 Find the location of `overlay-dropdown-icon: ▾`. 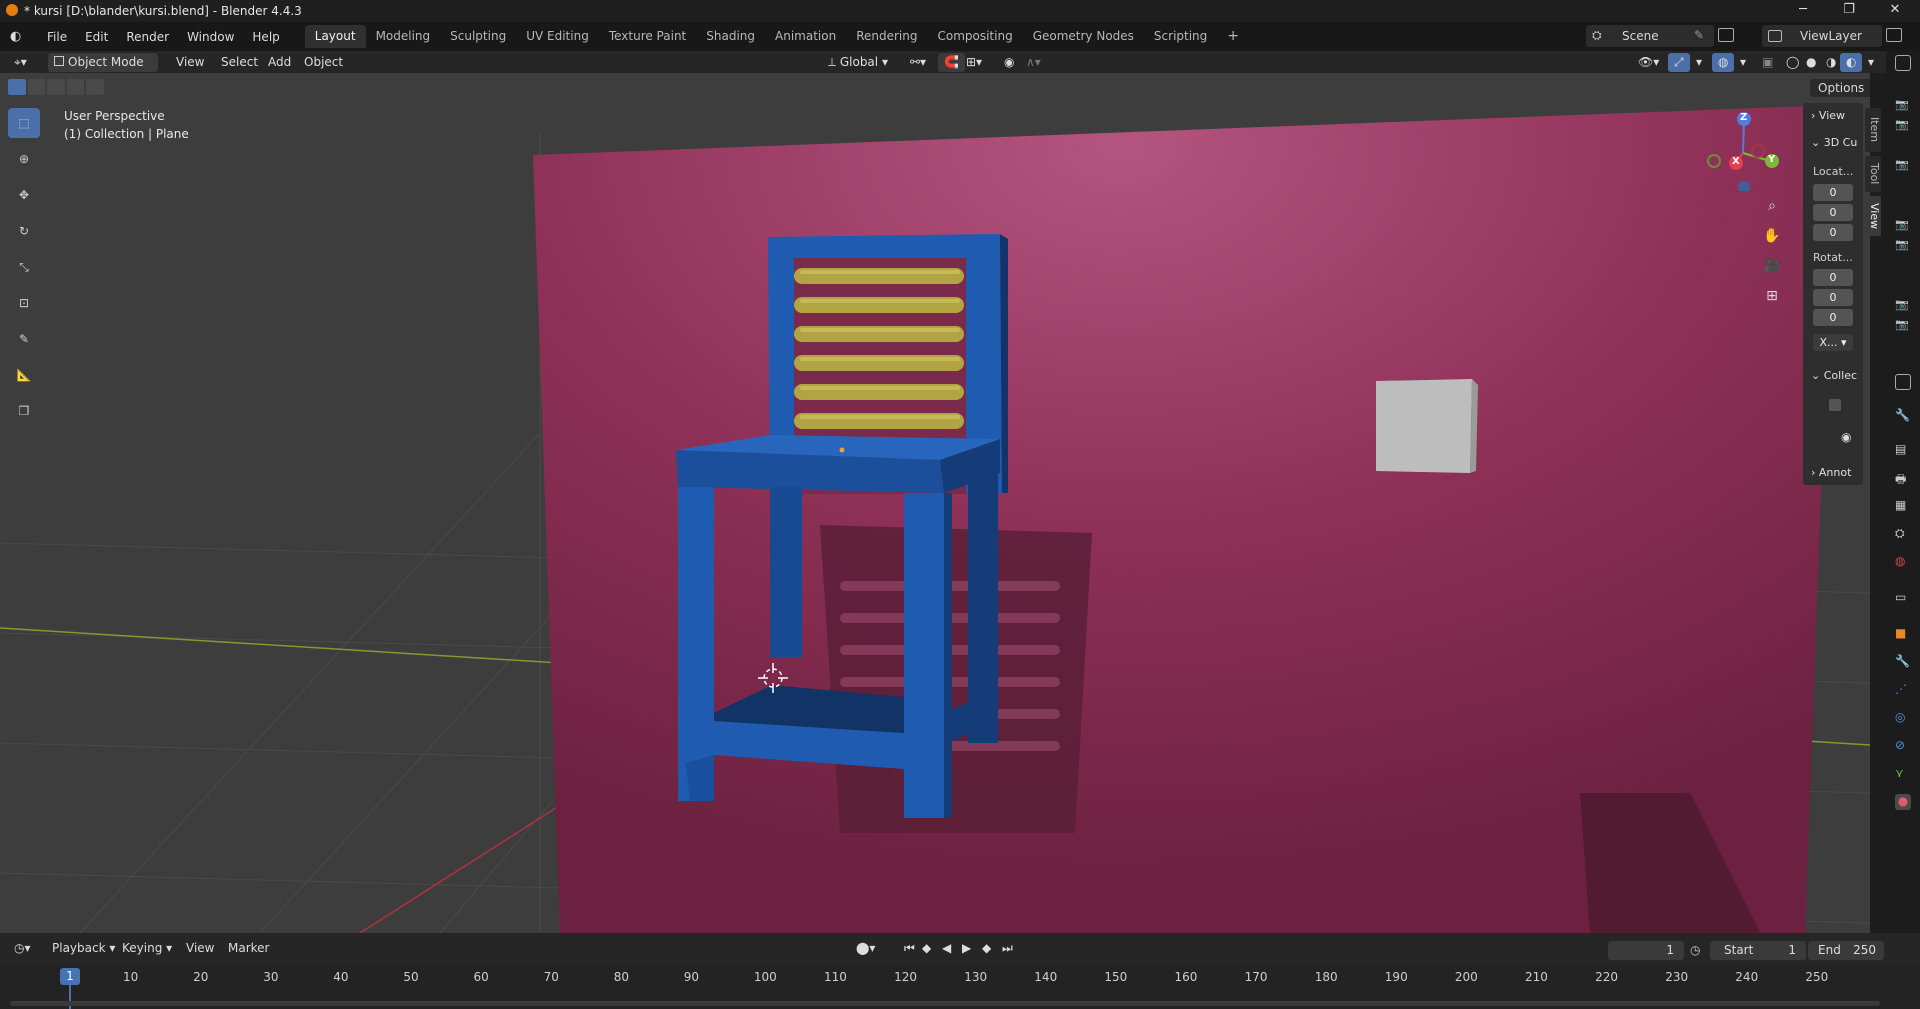

overlay-dropdown-icon: ▾ is located at coordinates (1743, 62).